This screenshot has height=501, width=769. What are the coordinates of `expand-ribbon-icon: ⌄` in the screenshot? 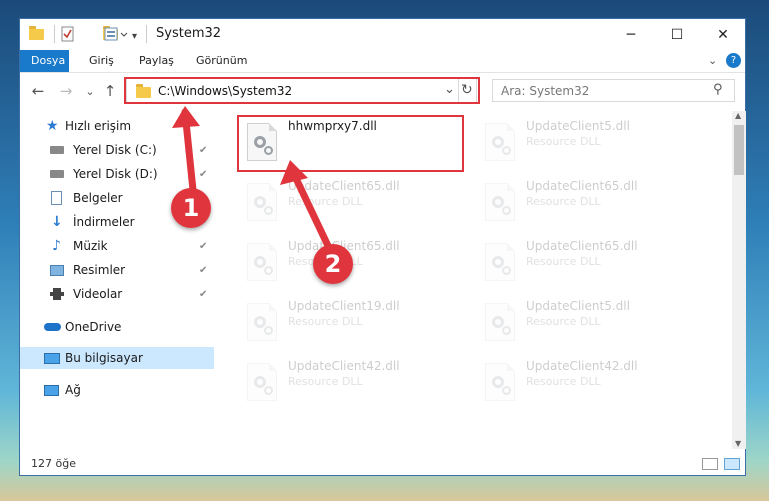 It's located at (712, 61).